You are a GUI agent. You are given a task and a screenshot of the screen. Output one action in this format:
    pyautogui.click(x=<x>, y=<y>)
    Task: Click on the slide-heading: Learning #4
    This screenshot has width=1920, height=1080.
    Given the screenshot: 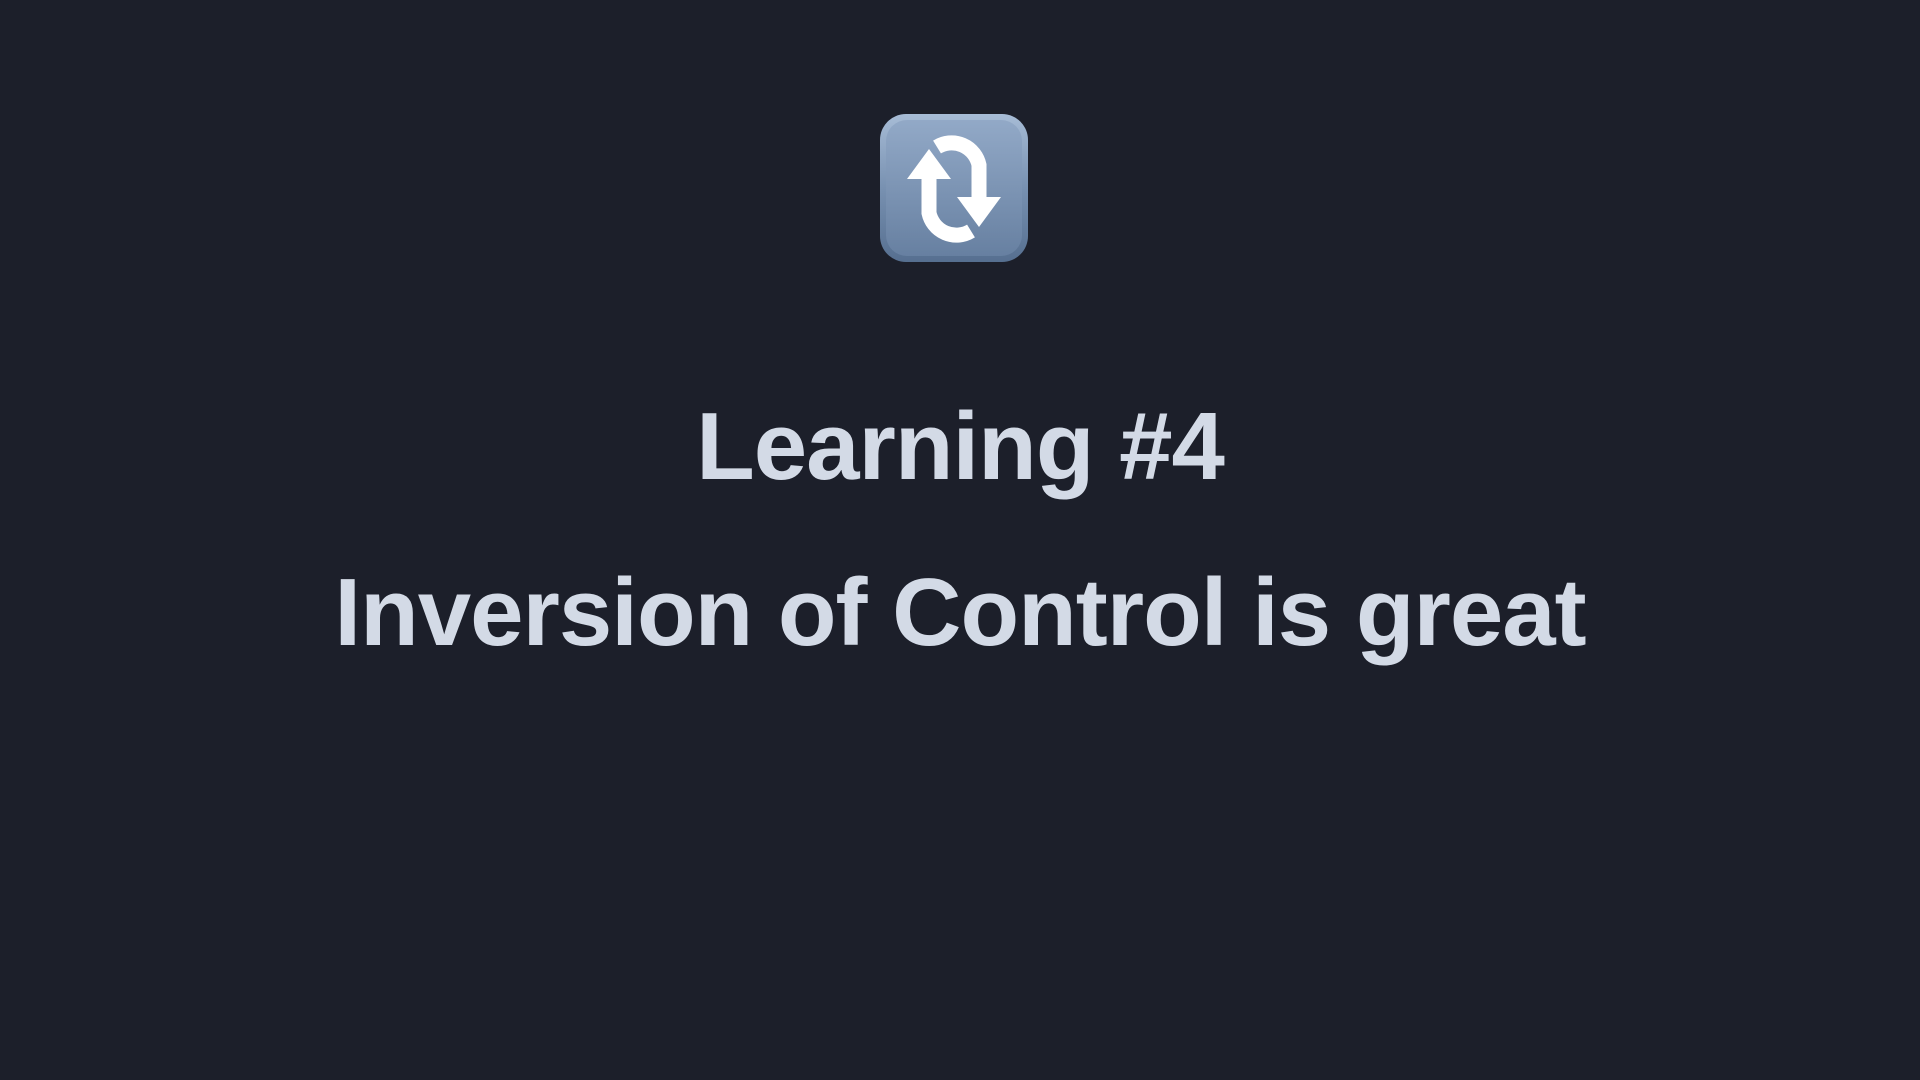 What is the action you would take?
    pyautogui.click(x=960, y=446)
    